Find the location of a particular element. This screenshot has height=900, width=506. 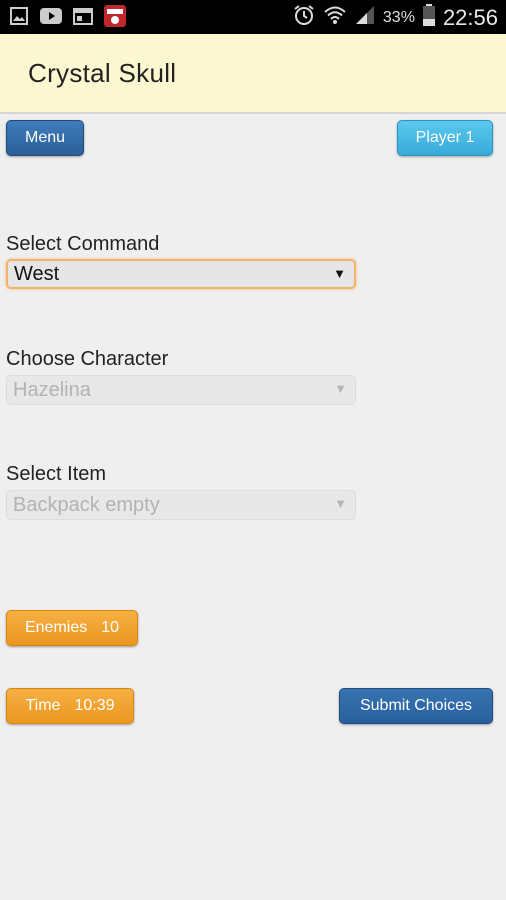

submit-choices-button: Submit Choices is located at coordinates (416, 706).